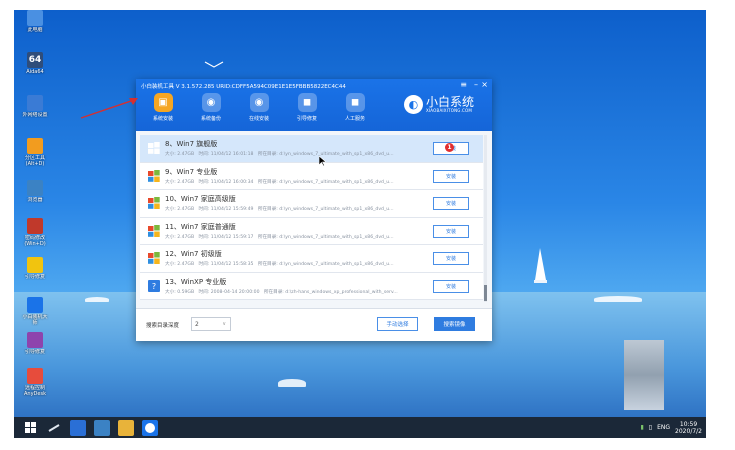 This screenshot has width=735, height=450. I want to click on desktop-icon: 外网络设置, so click(35, 106).